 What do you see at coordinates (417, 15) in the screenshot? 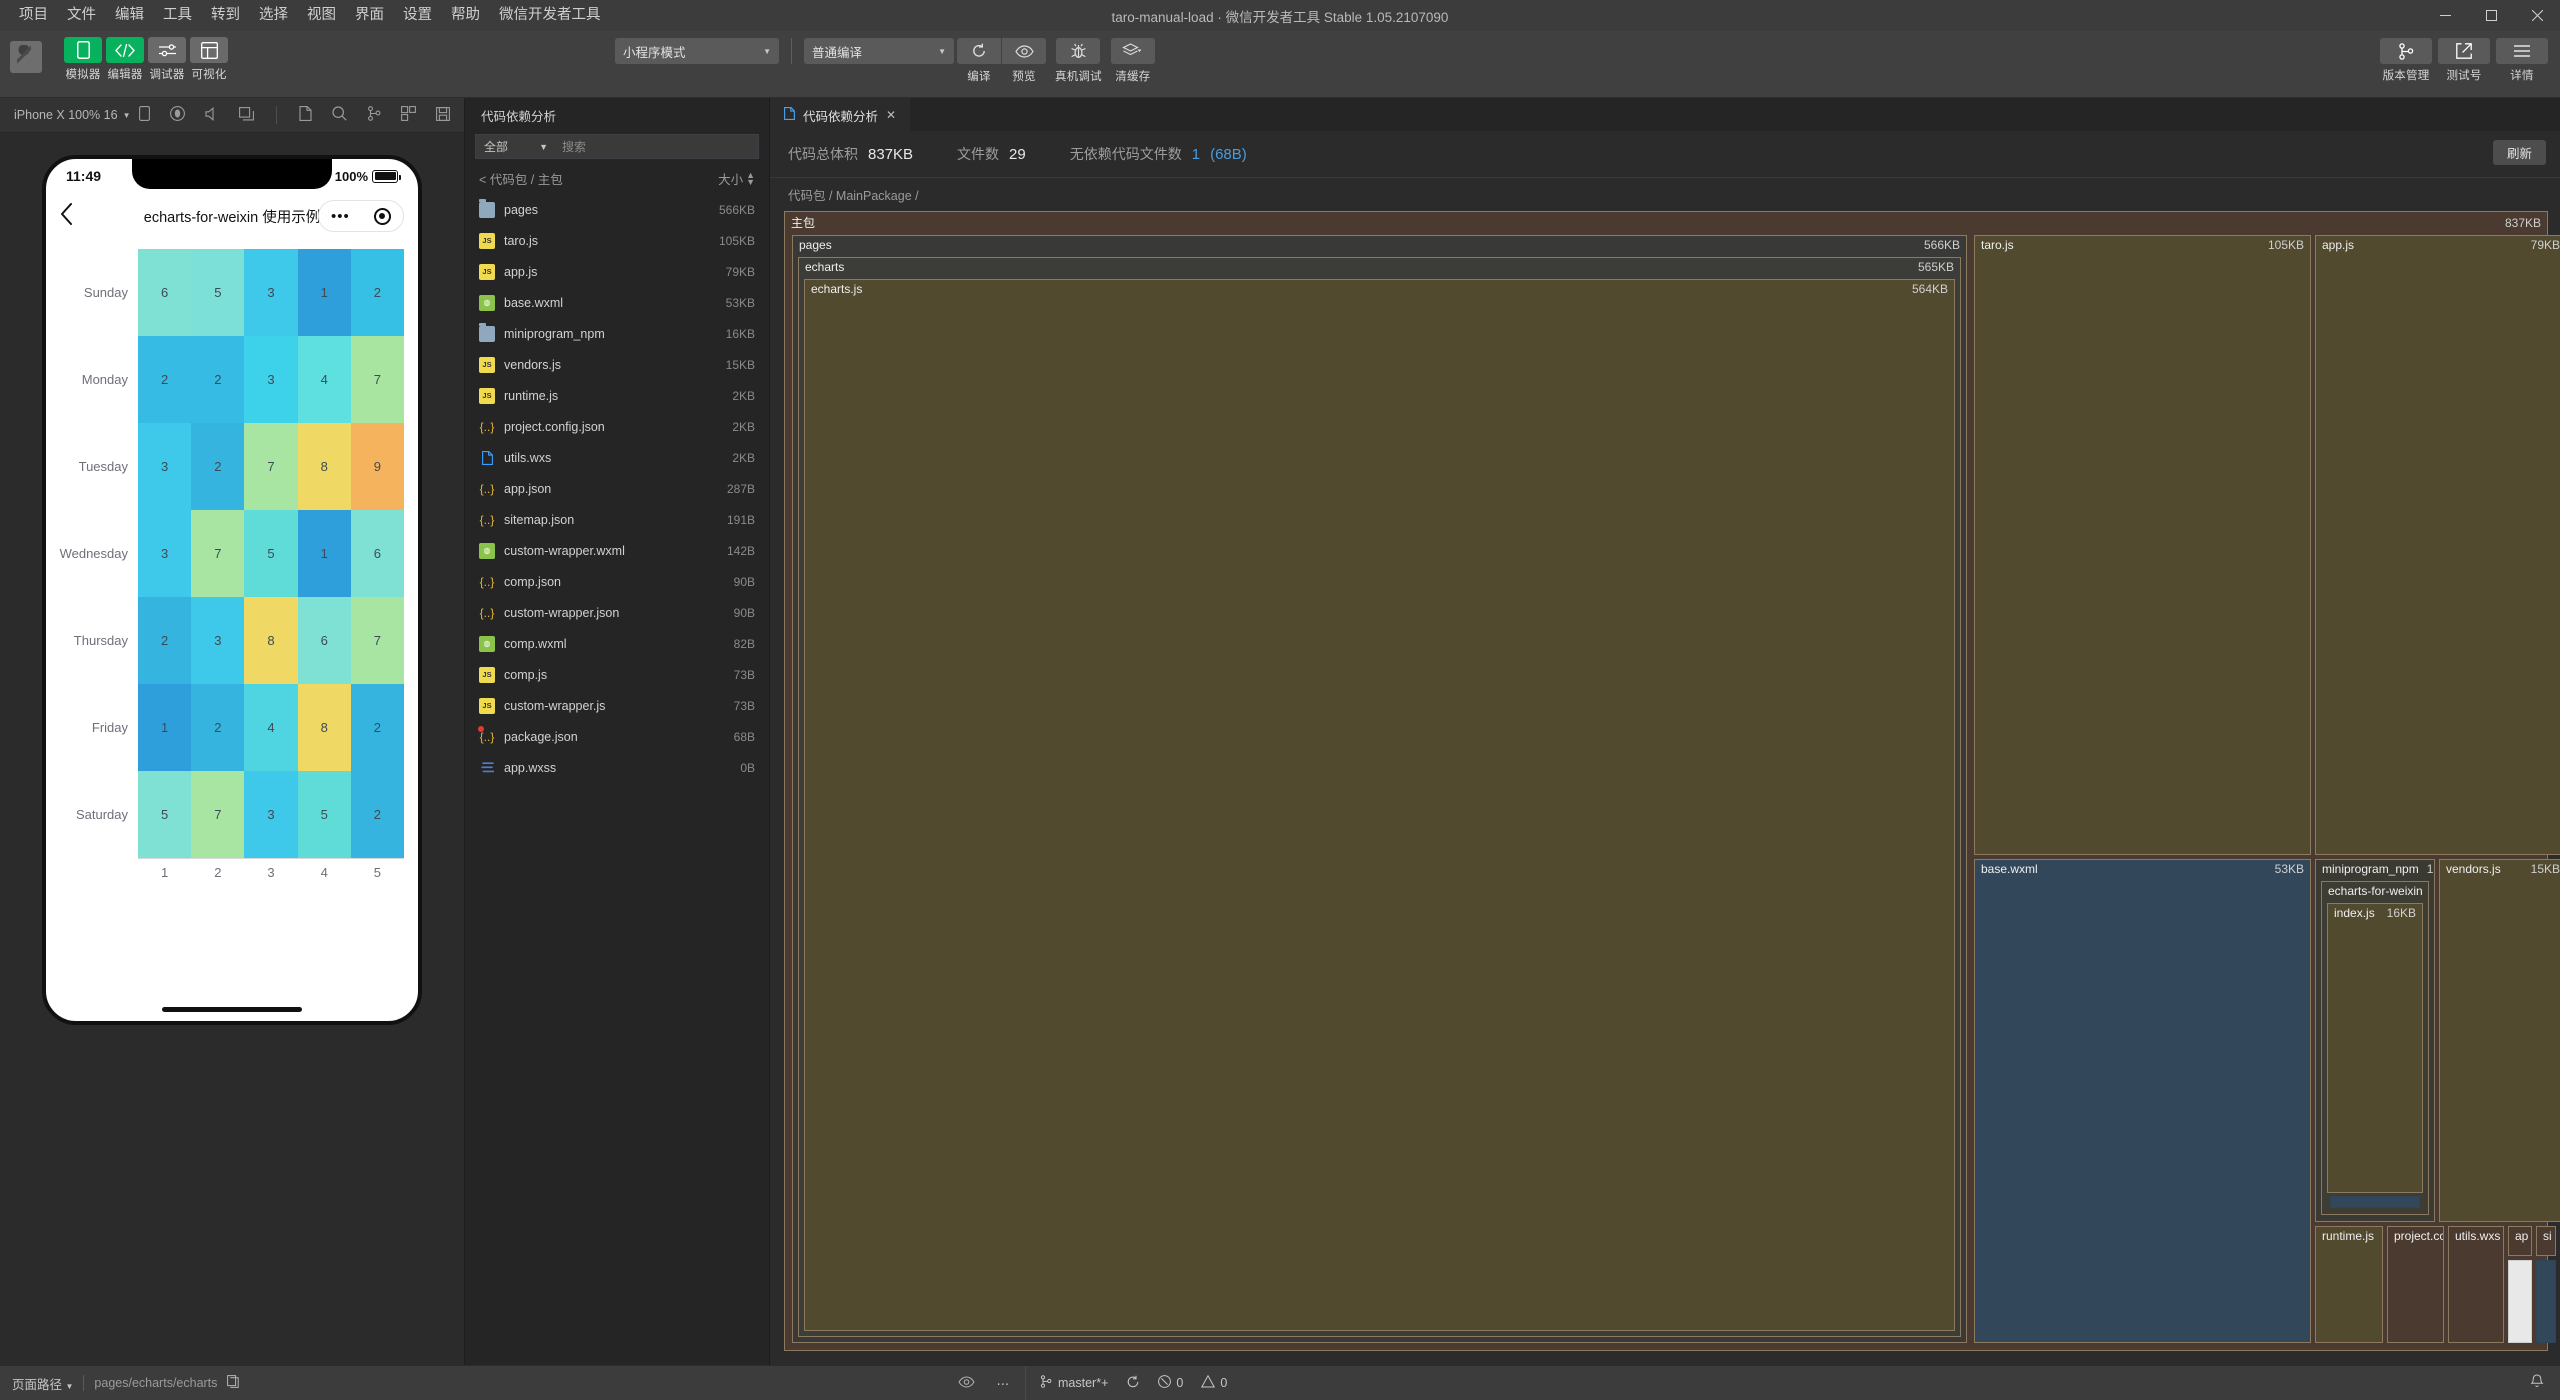
I see `menu-item-settings: 设置` at bounding box center [417, 15].